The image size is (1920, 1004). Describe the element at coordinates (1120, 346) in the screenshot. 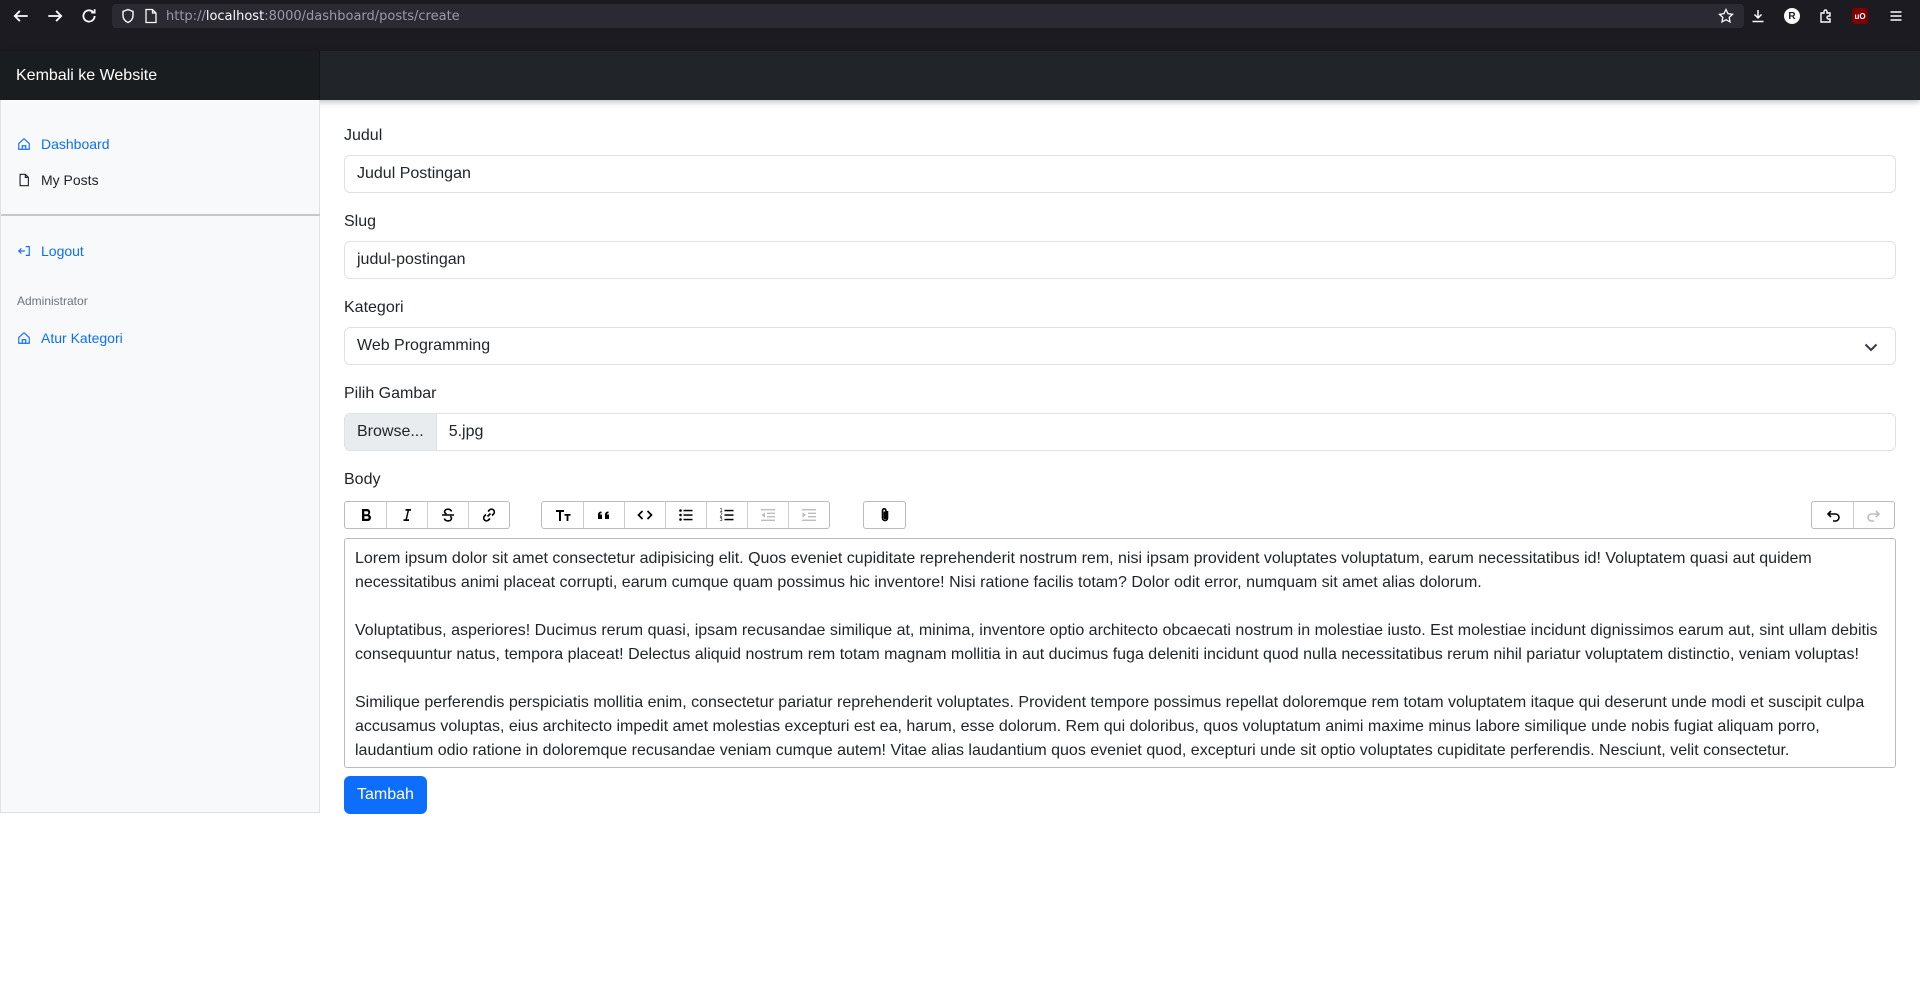

I see `category-select: Web Programming` at that location.